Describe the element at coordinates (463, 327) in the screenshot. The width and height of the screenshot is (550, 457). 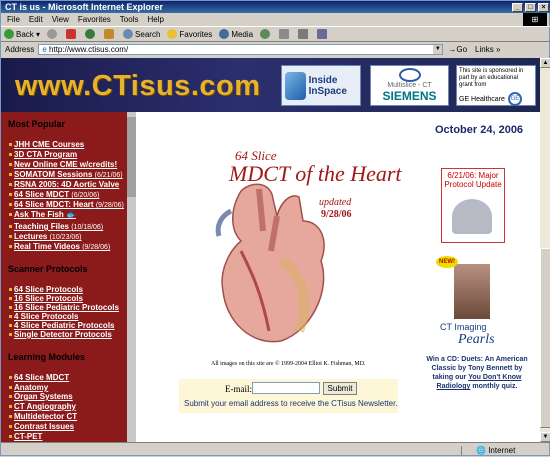
I see `pearls-caption-1: CT Imaging` at that location.